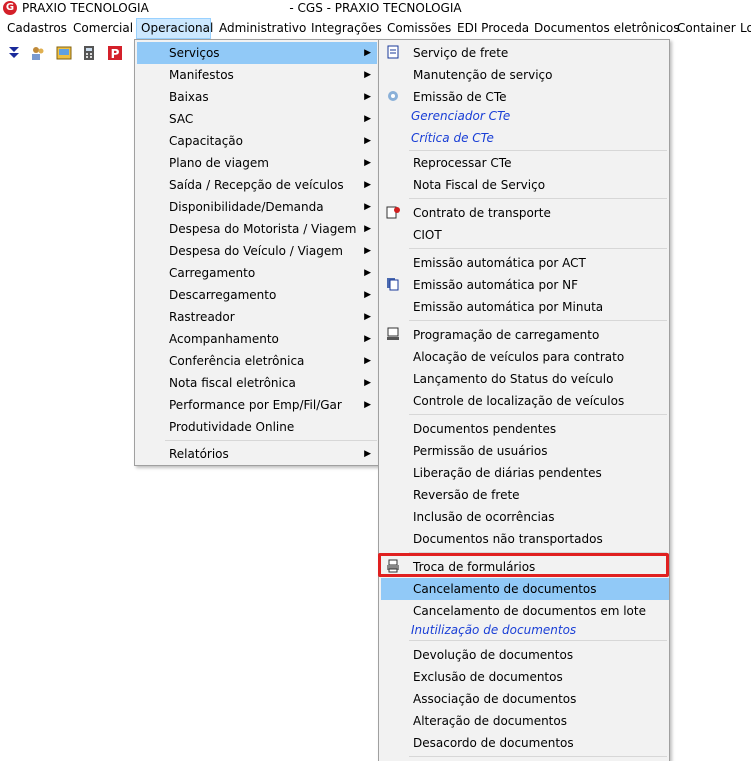 The image size is (751, 761). Describe the element at coordinates (525, 611) in the screenshot. I see `menu-item-cancelamento-lote: Cancelamento de documentos em lote` at that location.